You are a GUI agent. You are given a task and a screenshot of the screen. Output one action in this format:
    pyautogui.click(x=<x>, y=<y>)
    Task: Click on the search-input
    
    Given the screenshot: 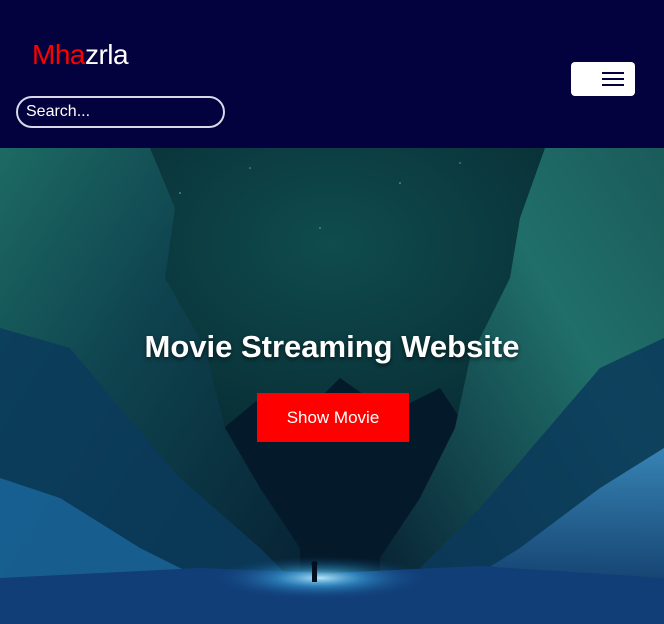 What is the action you would take?
    pyautogui.click(x=120, y=112)
    